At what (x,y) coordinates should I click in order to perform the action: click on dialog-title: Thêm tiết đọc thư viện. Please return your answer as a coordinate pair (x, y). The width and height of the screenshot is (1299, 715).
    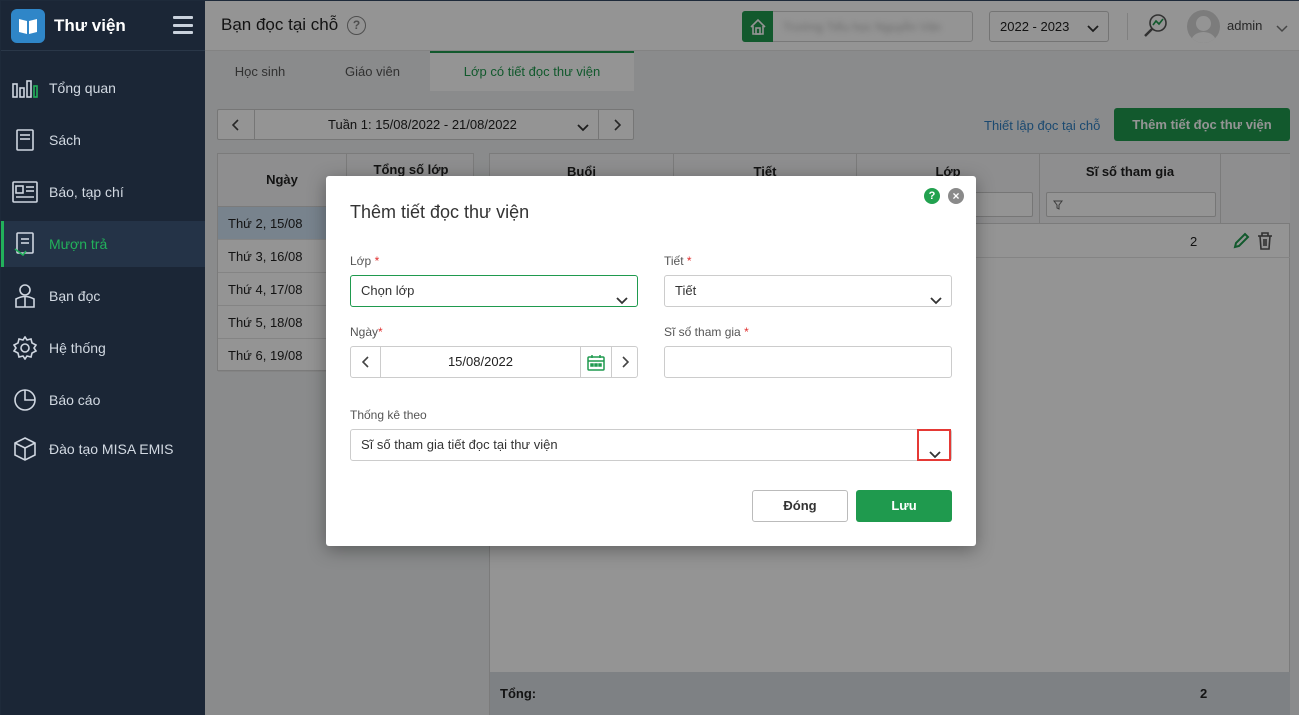
    Looking at the image, I should click on (440, 212).